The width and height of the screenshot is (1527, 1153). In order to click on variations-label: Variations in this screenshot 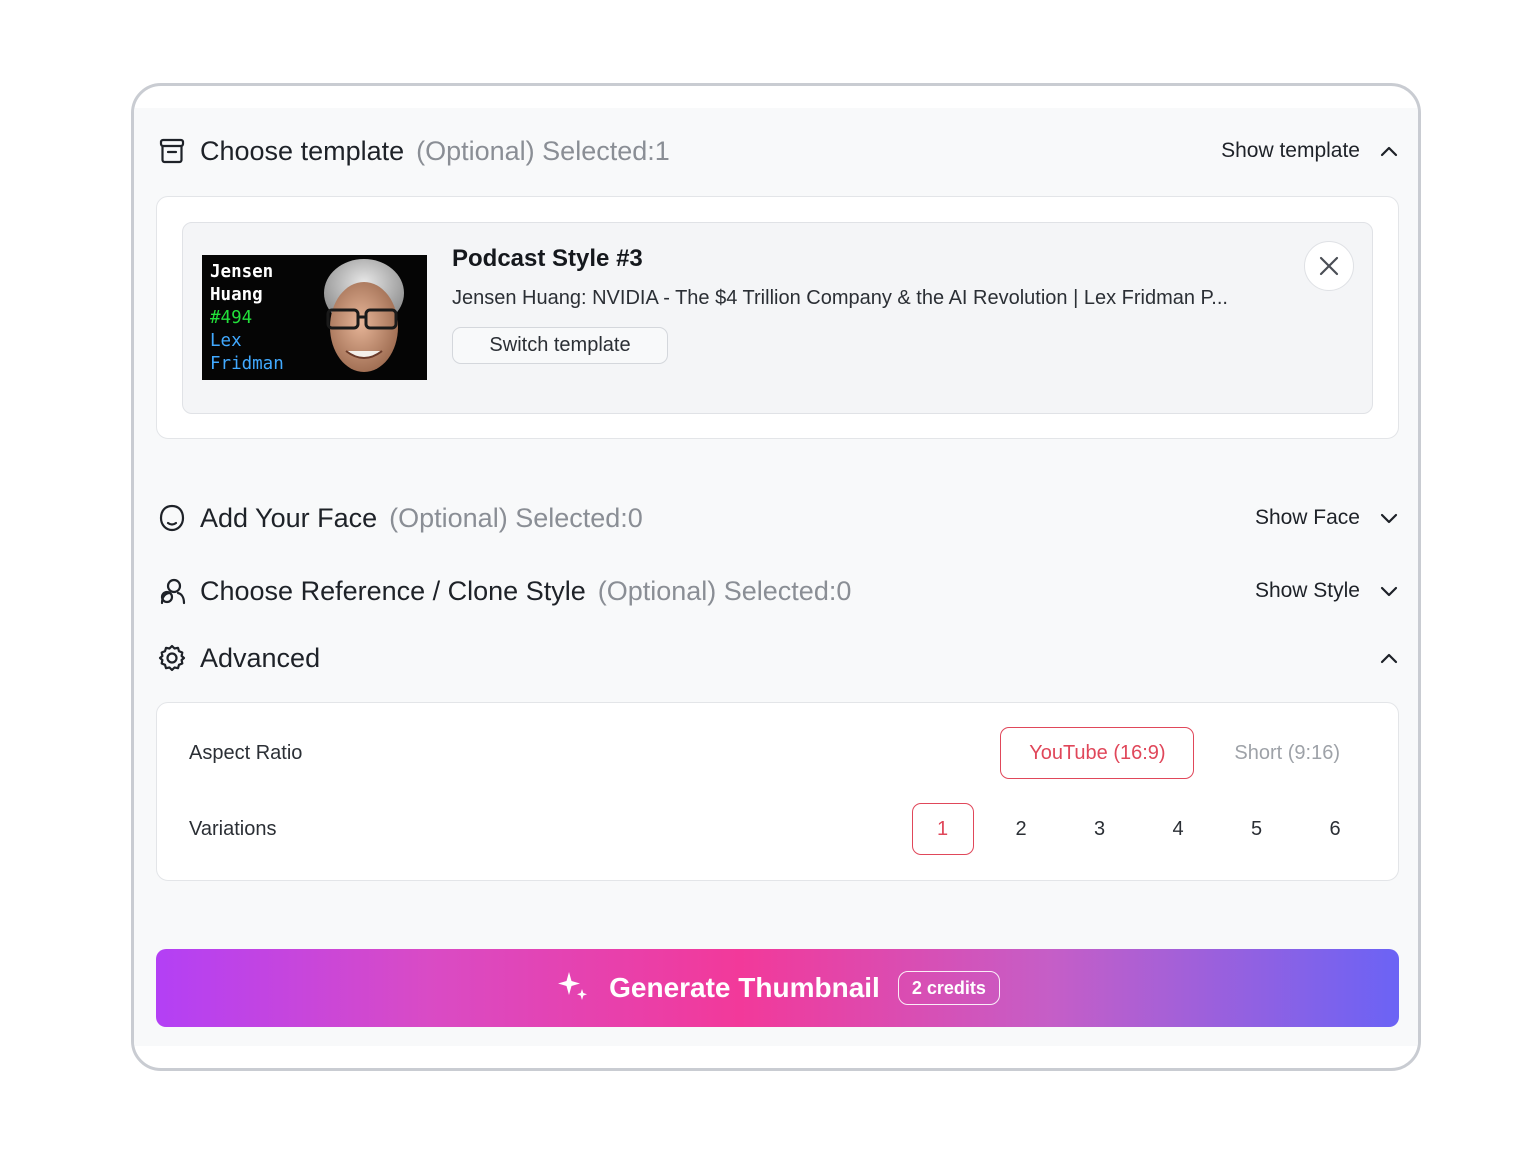, I will do `click(233, 828)`.